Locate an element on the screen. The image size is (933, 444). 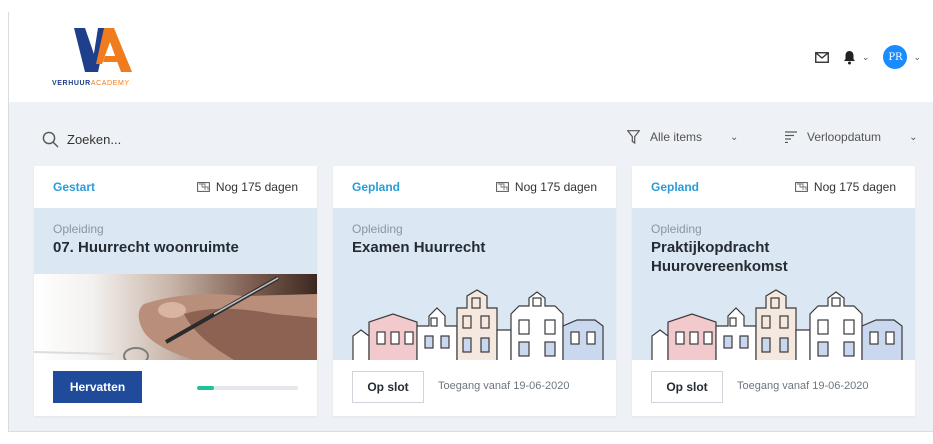
logo-wordmark-part1: VERHUUR is located at coordinates (71, 83).